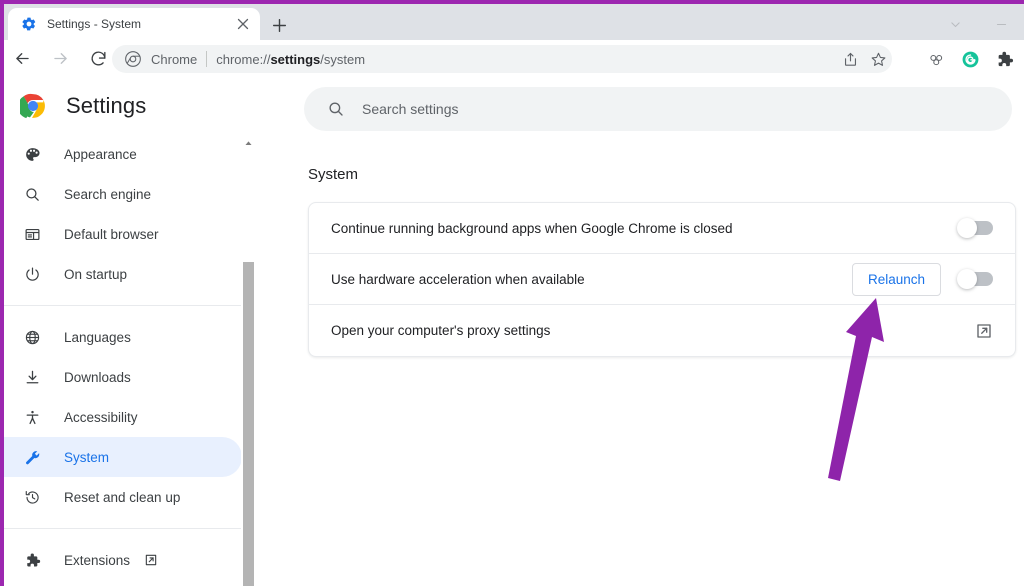 The height and width of the screenshot is (586, 1024). I want to click on grammarly-icon, so click(970, 59).